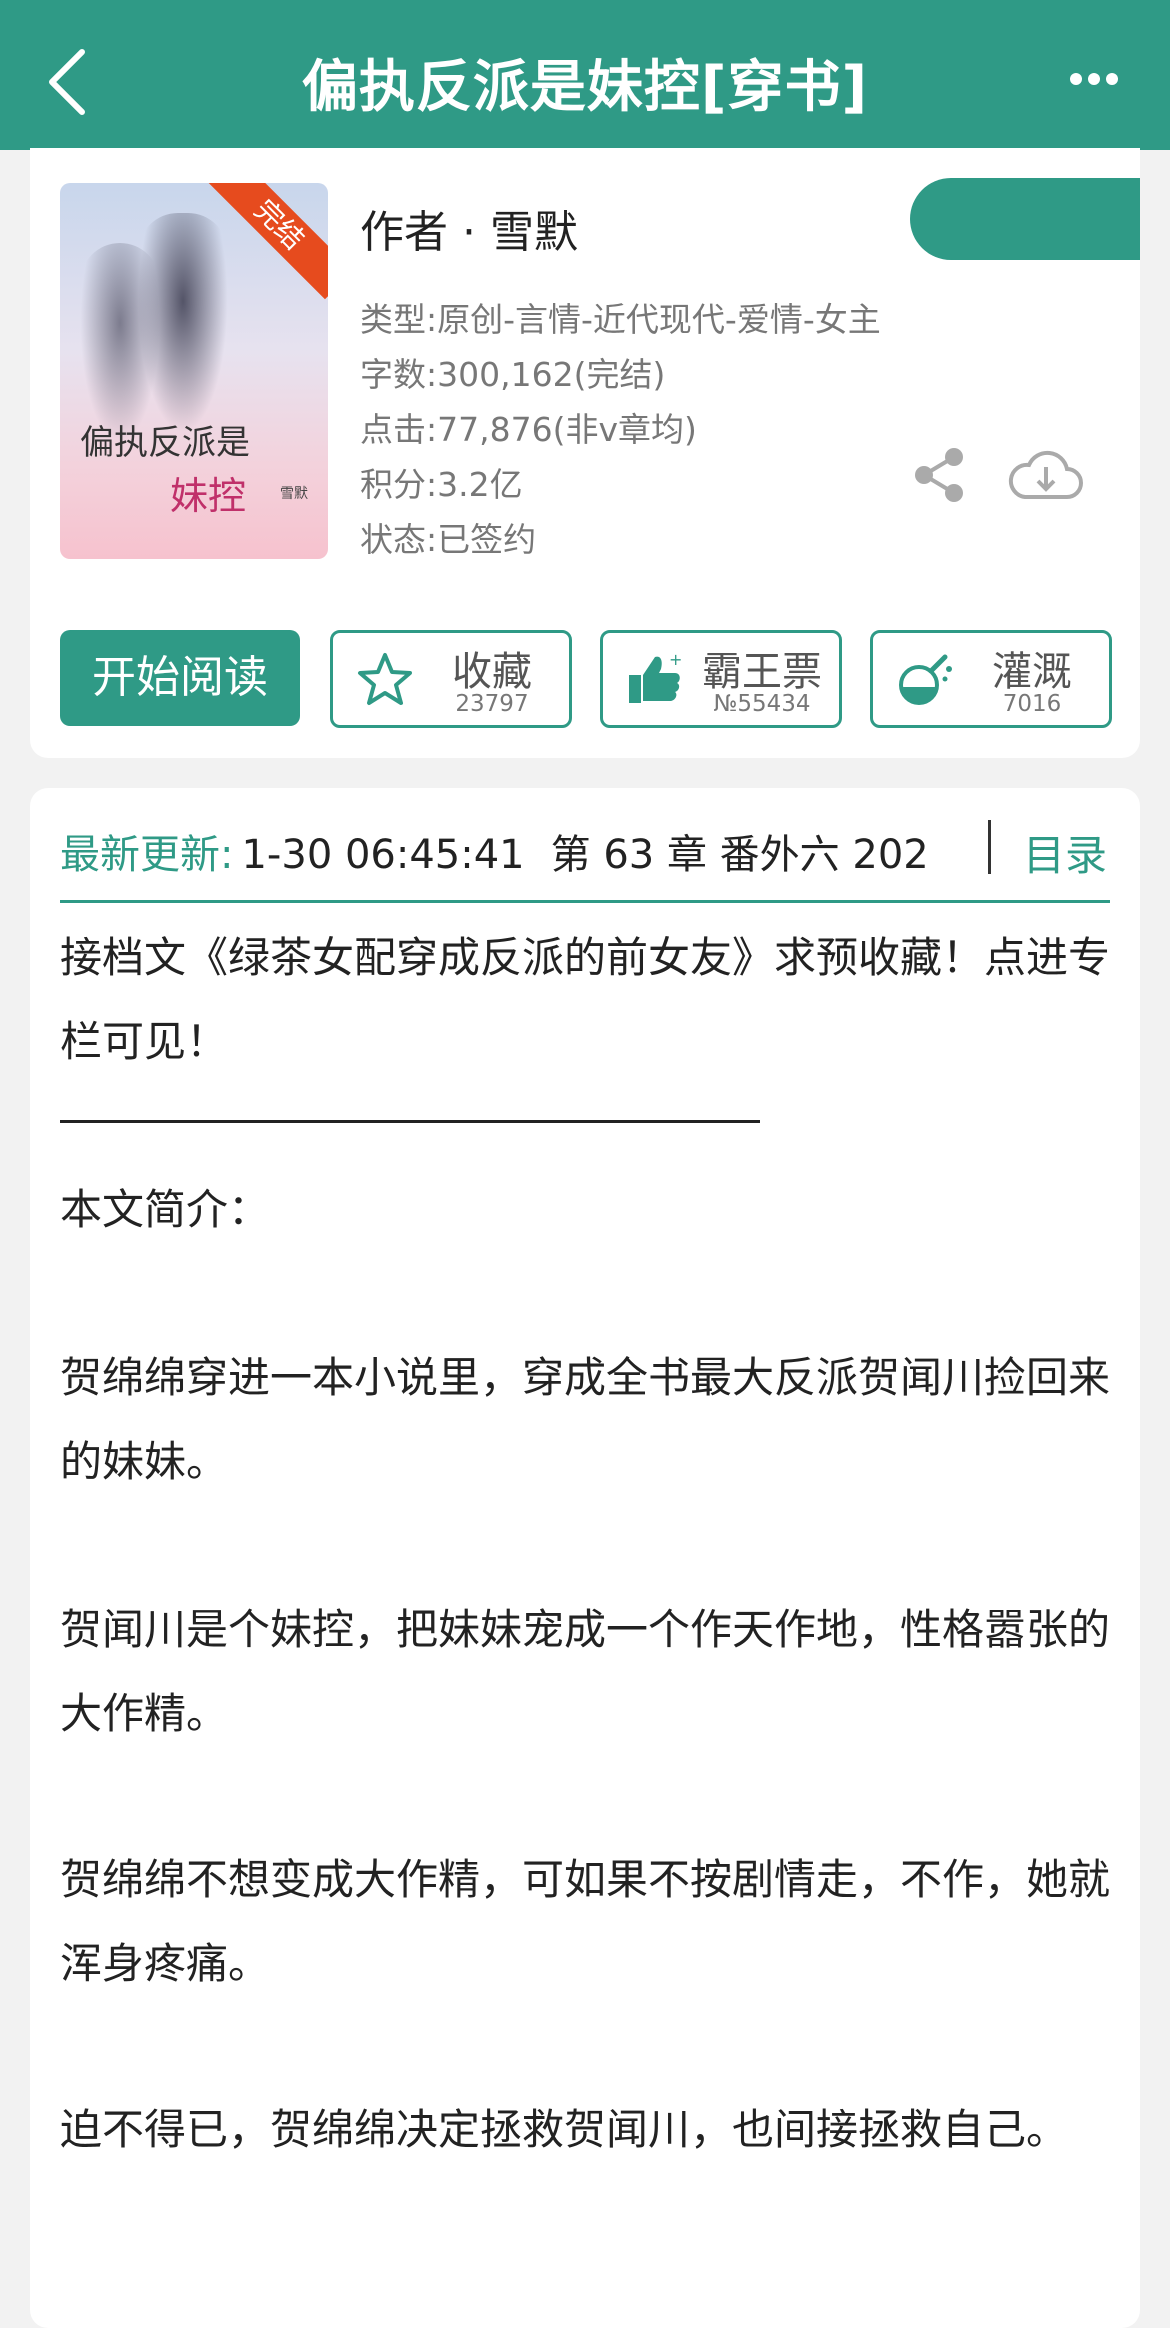 This screenshot has width=1170, height=2328. I want to click on intro-paragraph: 迫不得已，贺绵绵决定拯救贺闻川，也间接拯救自己。, so click(564, 2129).